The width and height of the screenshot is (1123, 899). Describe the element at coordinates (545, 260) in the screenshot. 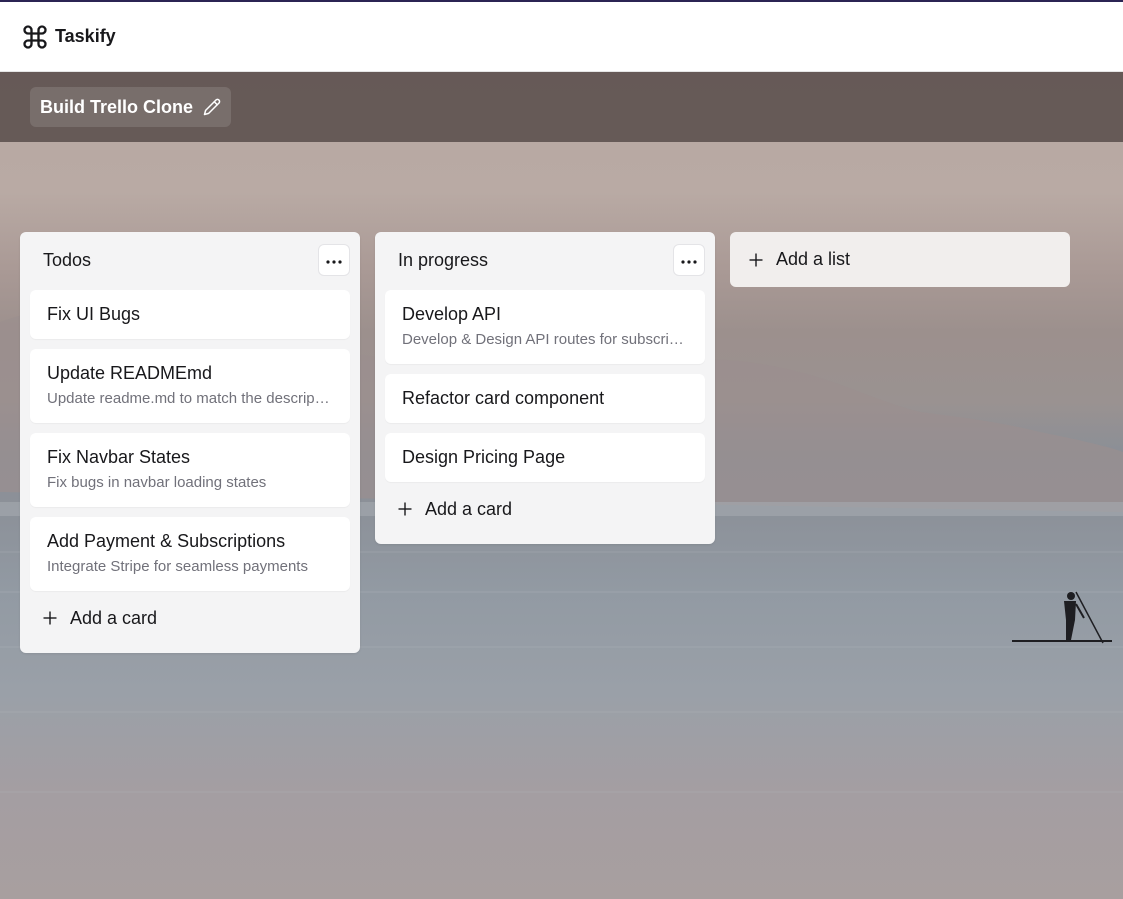

I see `list-header: In progress` at that location.